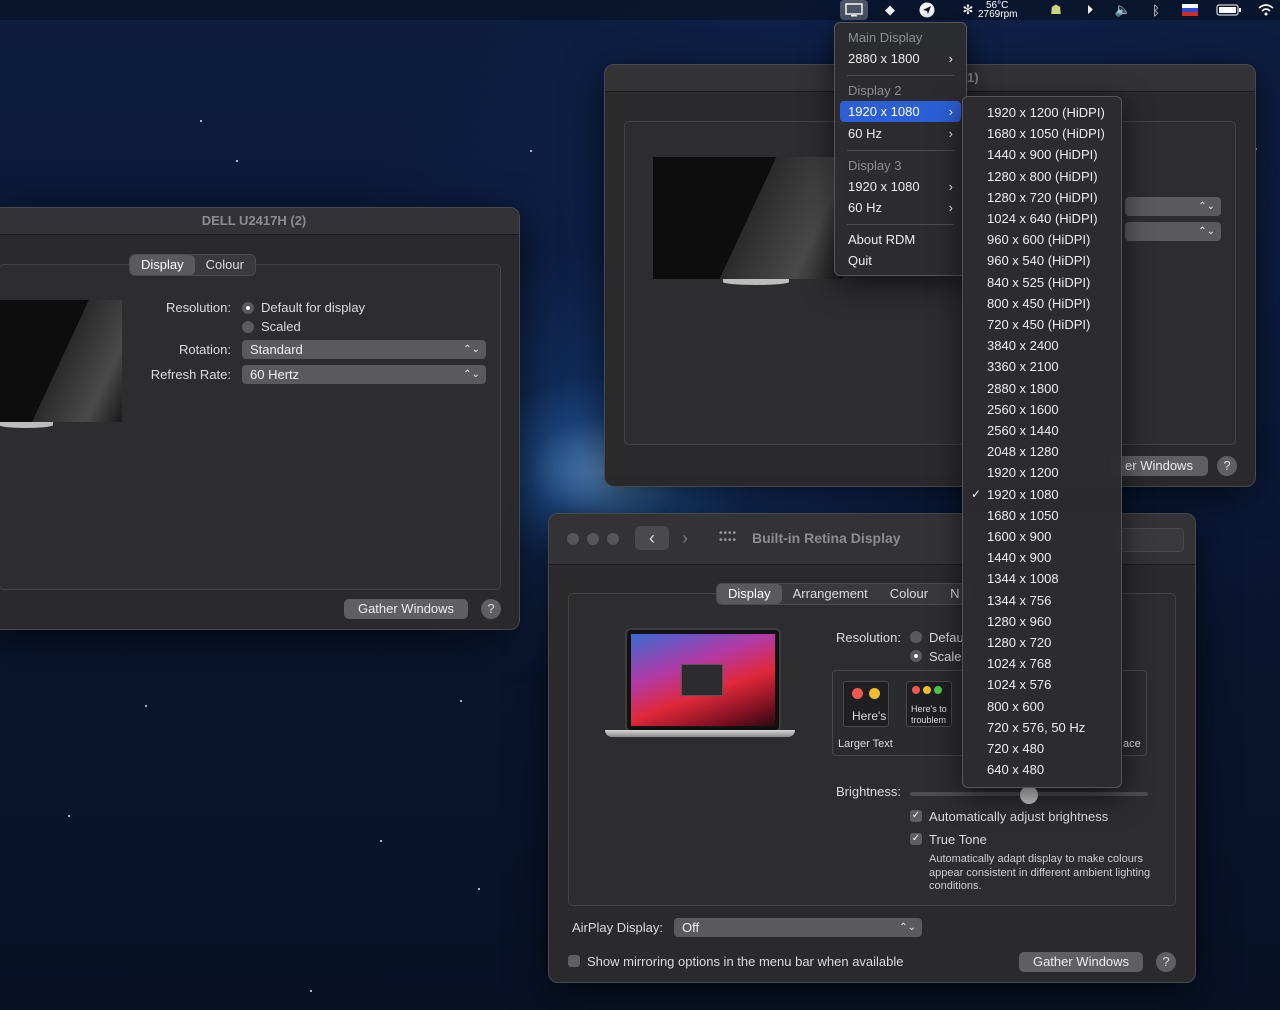 Image resolution: width=1280 pixels, height=1010 pixels. I want to click on true-tone-checkbox: ✓, so click(916, 839).